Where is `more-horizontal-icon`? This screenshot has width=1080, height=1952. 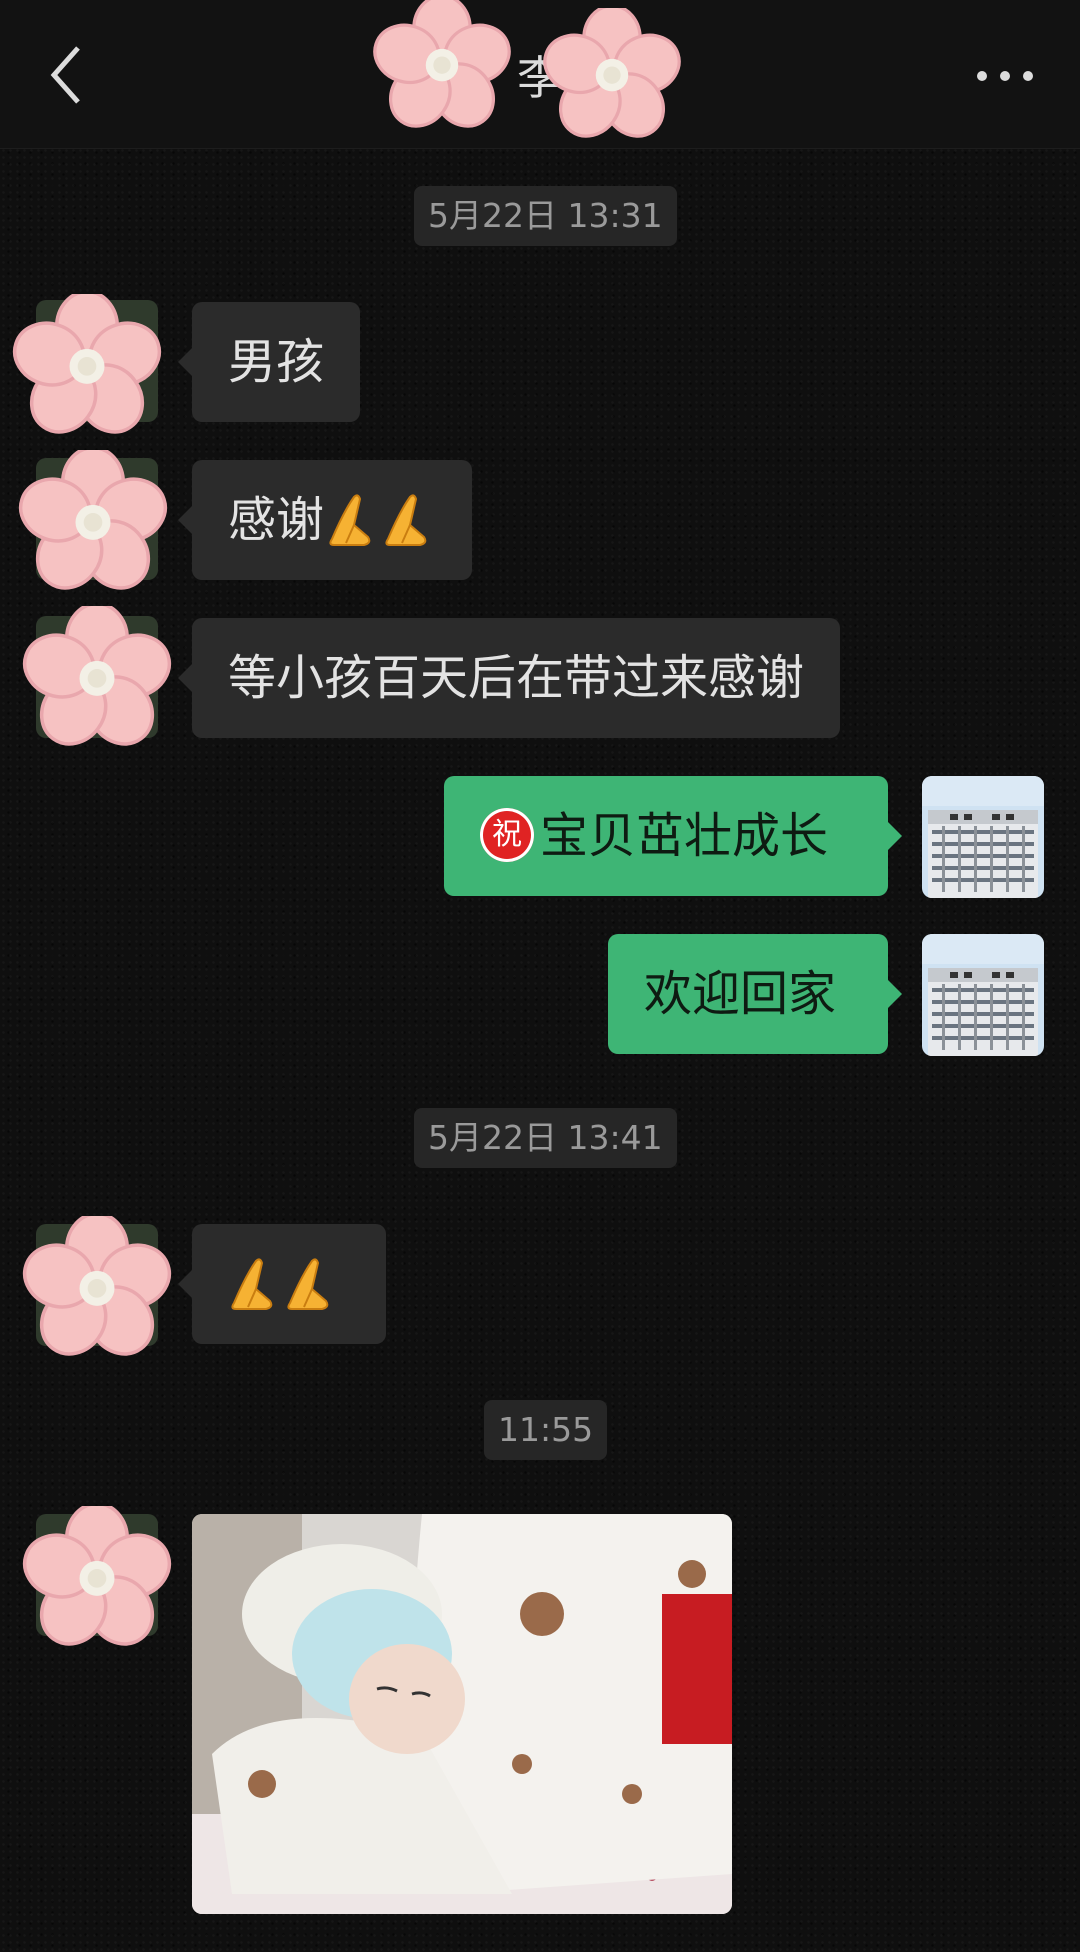 more-horizontal-icon is located at coordinates (1005, 76).